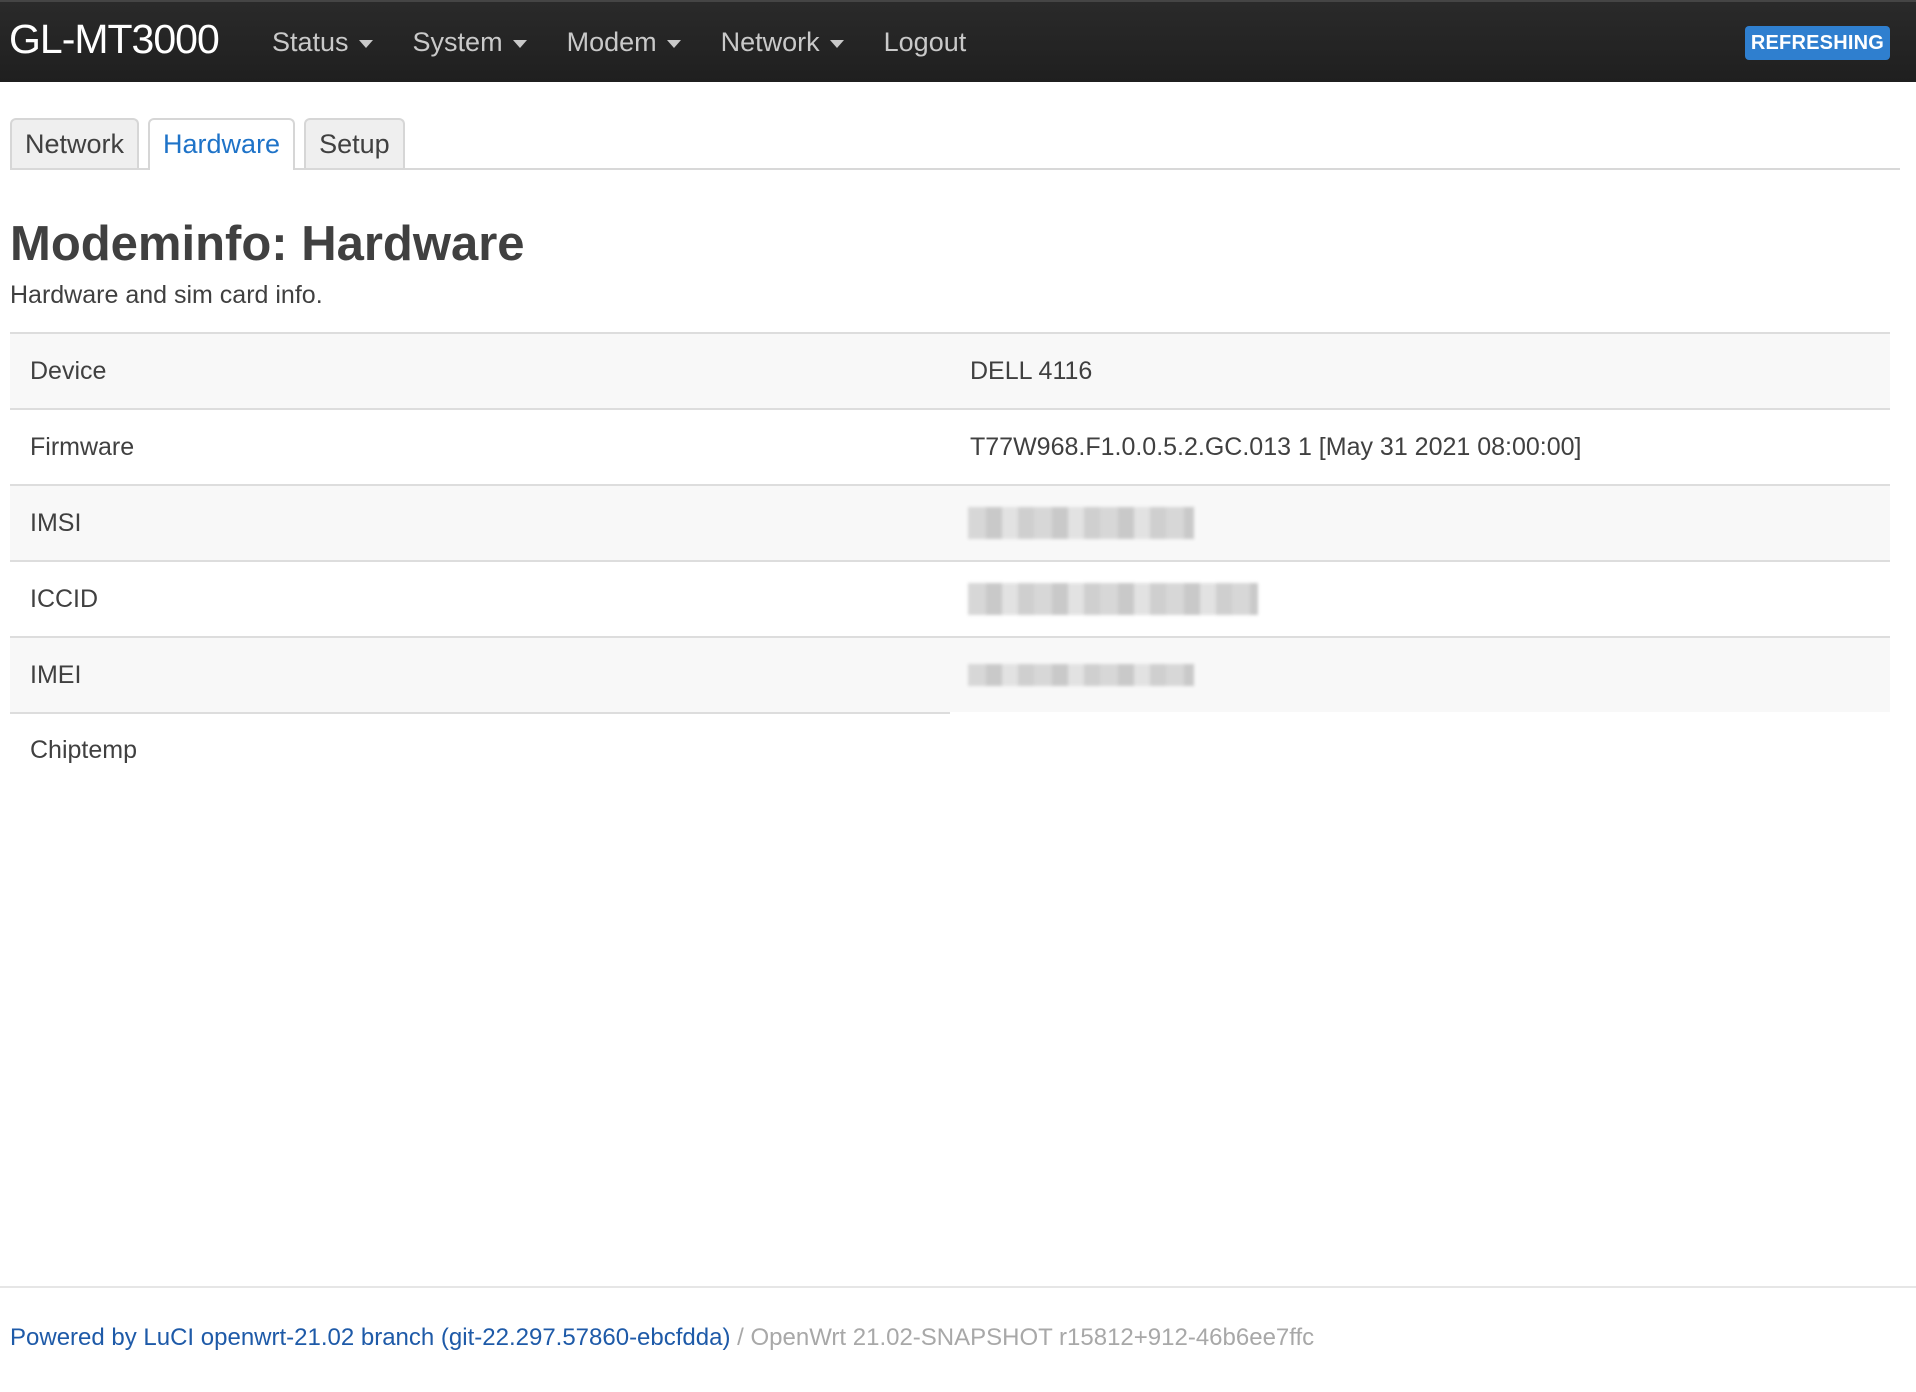 Image resolution: width=1916 pixels, height=1392 pixels. I want to click on table-row-imei: IMEI, so click(950, 674).